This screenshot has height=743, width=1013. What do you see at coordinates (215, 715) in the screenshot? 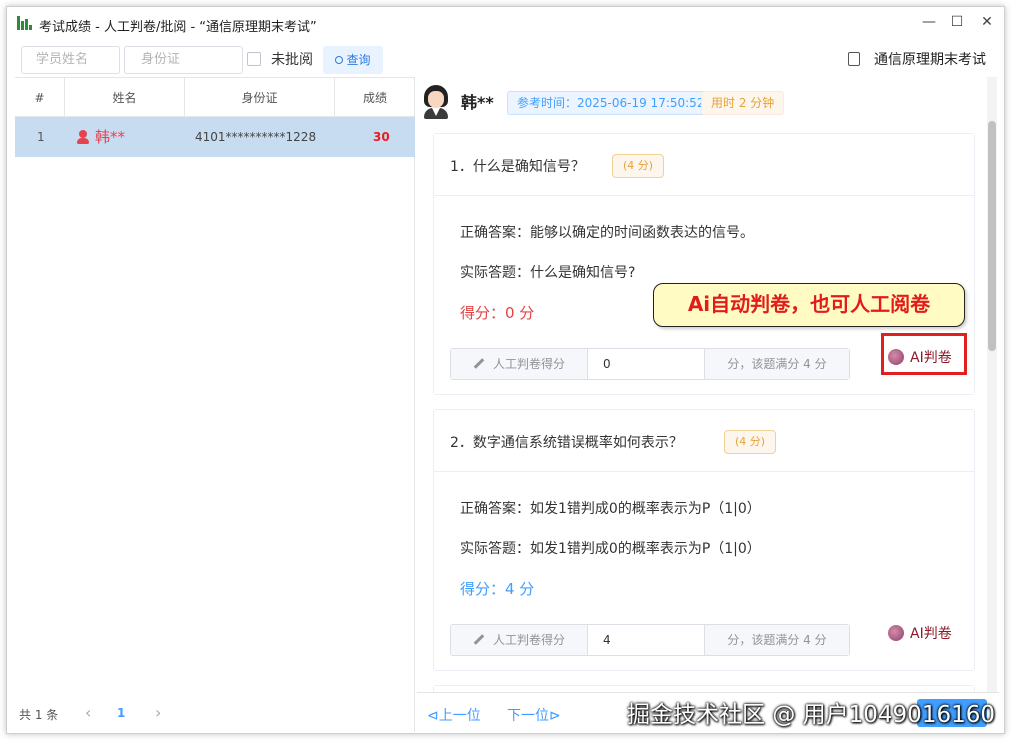
I see `pagination: 共 1 条 ‹ 1 ›` at bounding box center [215, 715].